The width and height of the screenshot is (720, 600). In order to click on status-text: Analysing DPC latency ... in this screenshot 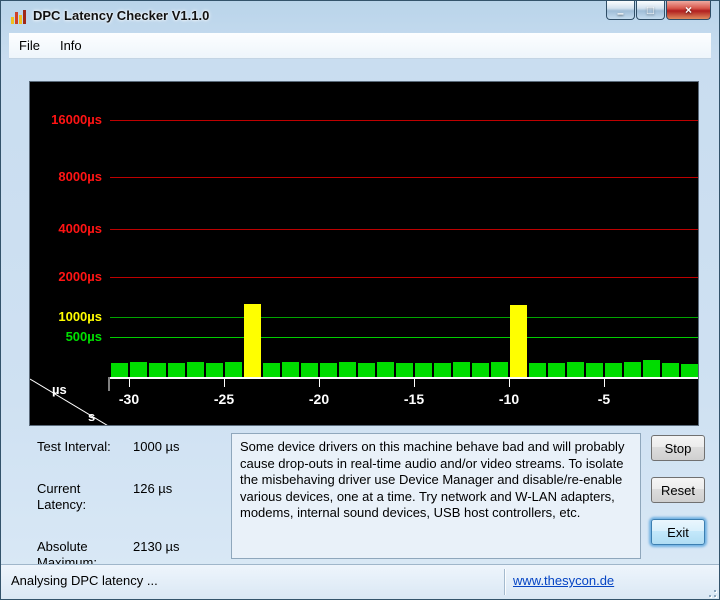, I will do `click(84, 580)`.